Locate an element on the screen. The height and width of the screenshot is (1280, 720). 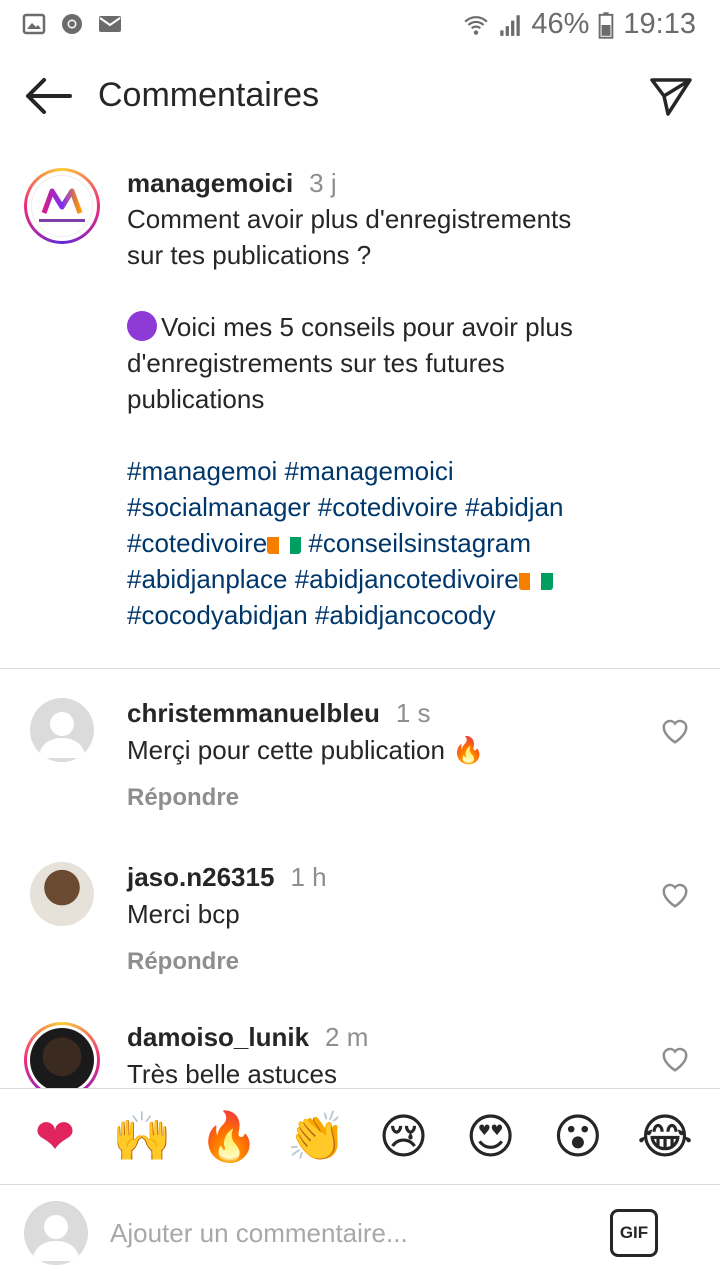
managemoici-logo is located at coordinates (62, 206).